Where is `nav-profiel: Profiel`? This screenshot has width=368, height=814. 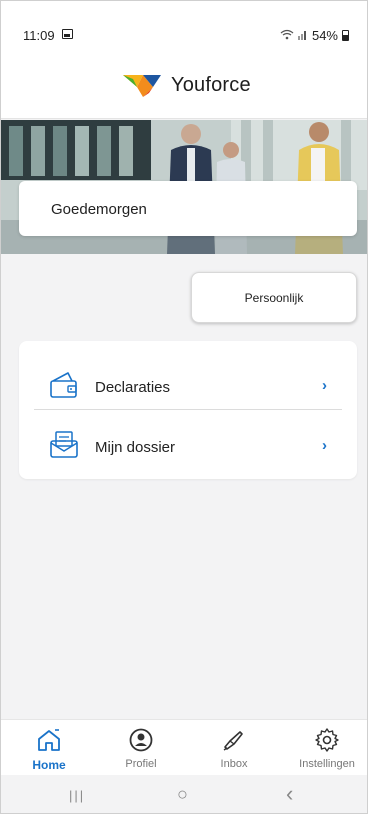 nav-profiel: Profiel is located at coordinates (141, 748).